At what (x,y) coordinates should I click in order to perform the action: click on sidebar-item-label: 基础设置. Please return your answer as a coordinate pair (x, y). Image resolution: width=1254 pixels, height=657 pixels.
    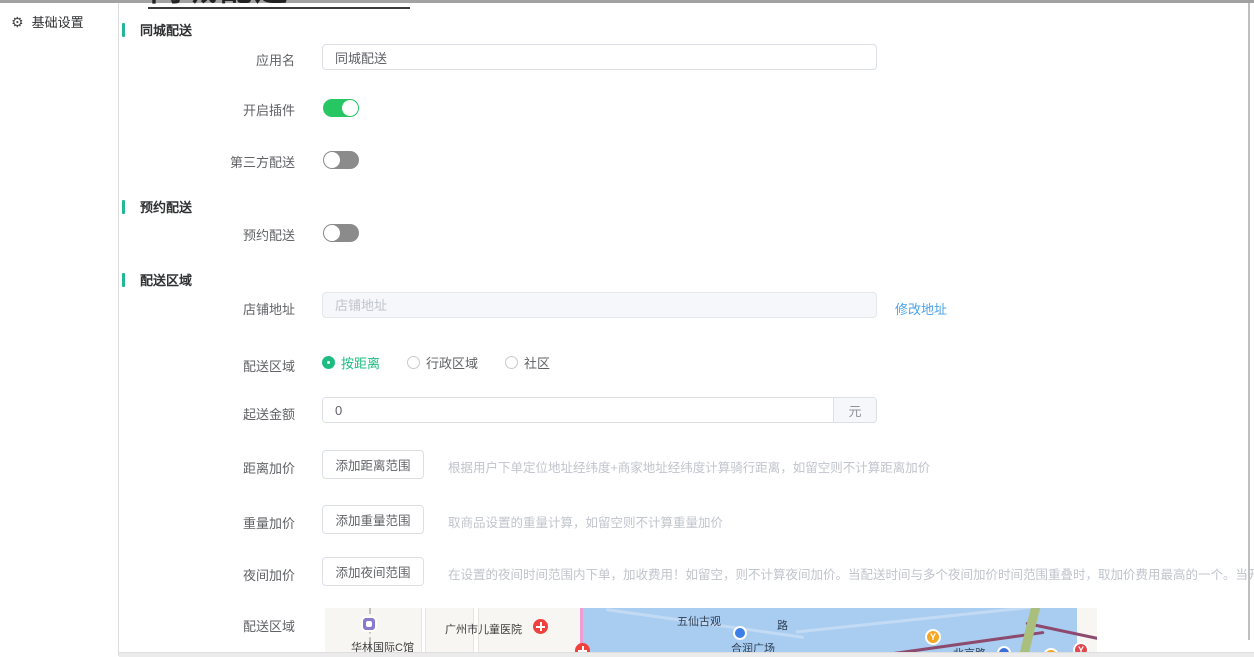
    Looking at the image, I should click on (57, 22).